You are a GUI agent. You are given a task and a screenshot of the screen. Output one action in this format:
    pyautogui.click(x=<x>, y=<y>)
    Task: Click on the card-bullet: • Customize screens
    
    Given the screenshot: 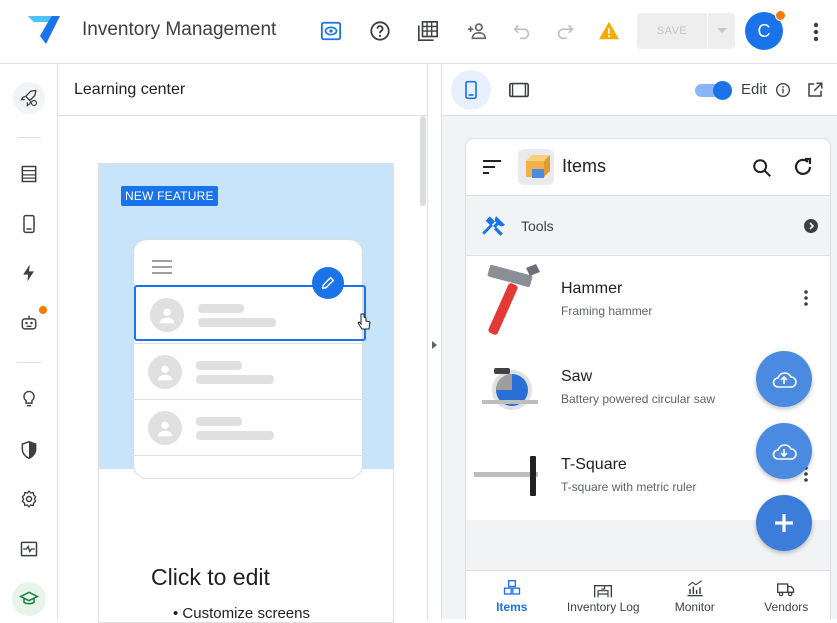 What is the action you would take?
    pyautogui.click(x=241, y=613)
    